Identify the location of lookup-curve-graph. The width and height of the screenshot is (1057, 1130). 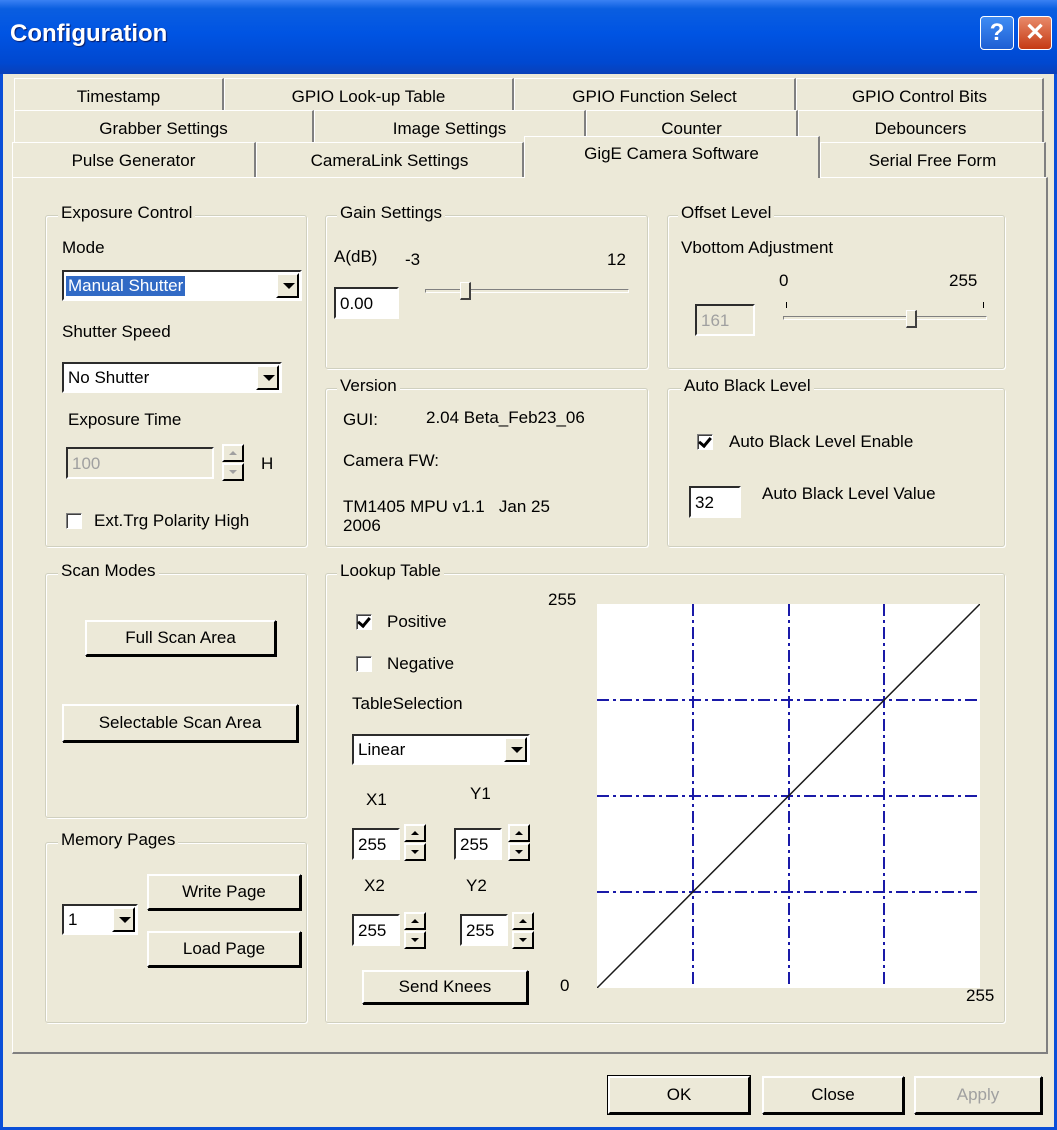
(788, 796).